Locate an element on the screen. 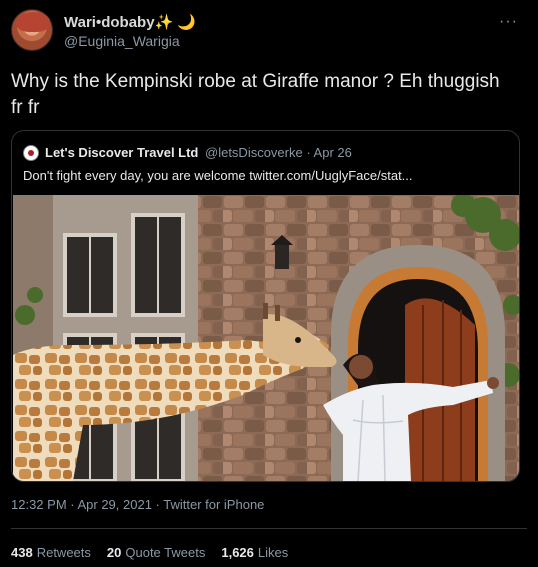 The height and width of the screenshot is (567, 538). engagement-stats: 438 Retweets 20 Quote Tweets 1,626 Likes is located at coordinates (149, 552).